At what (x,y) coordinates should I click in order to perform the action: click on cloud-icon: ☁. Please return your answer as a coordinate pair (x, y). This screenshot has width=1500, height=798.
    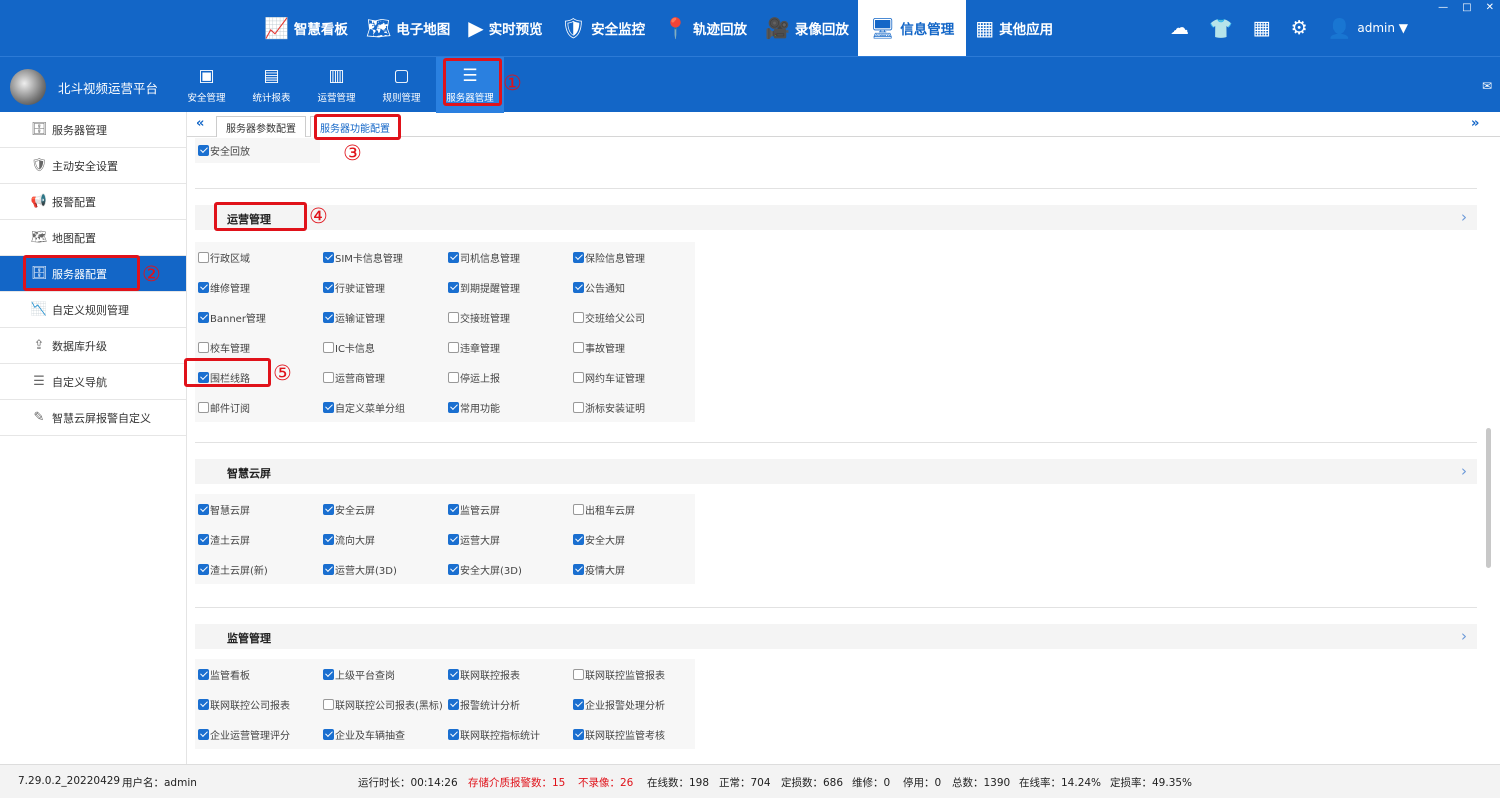
    Looking at the image, I should click on (1179, 28).